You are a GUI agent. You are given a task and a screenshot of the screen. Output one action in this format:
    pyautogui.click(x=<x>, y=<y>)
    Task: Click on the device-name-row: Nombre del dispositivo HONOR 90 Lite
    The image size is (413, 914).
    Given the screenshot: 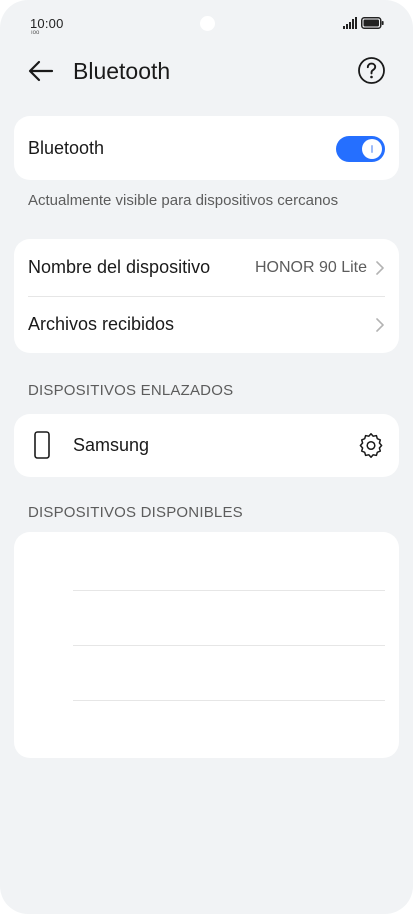 What is the action you would take?
    pyautogui.click(x=206, y=267)
    